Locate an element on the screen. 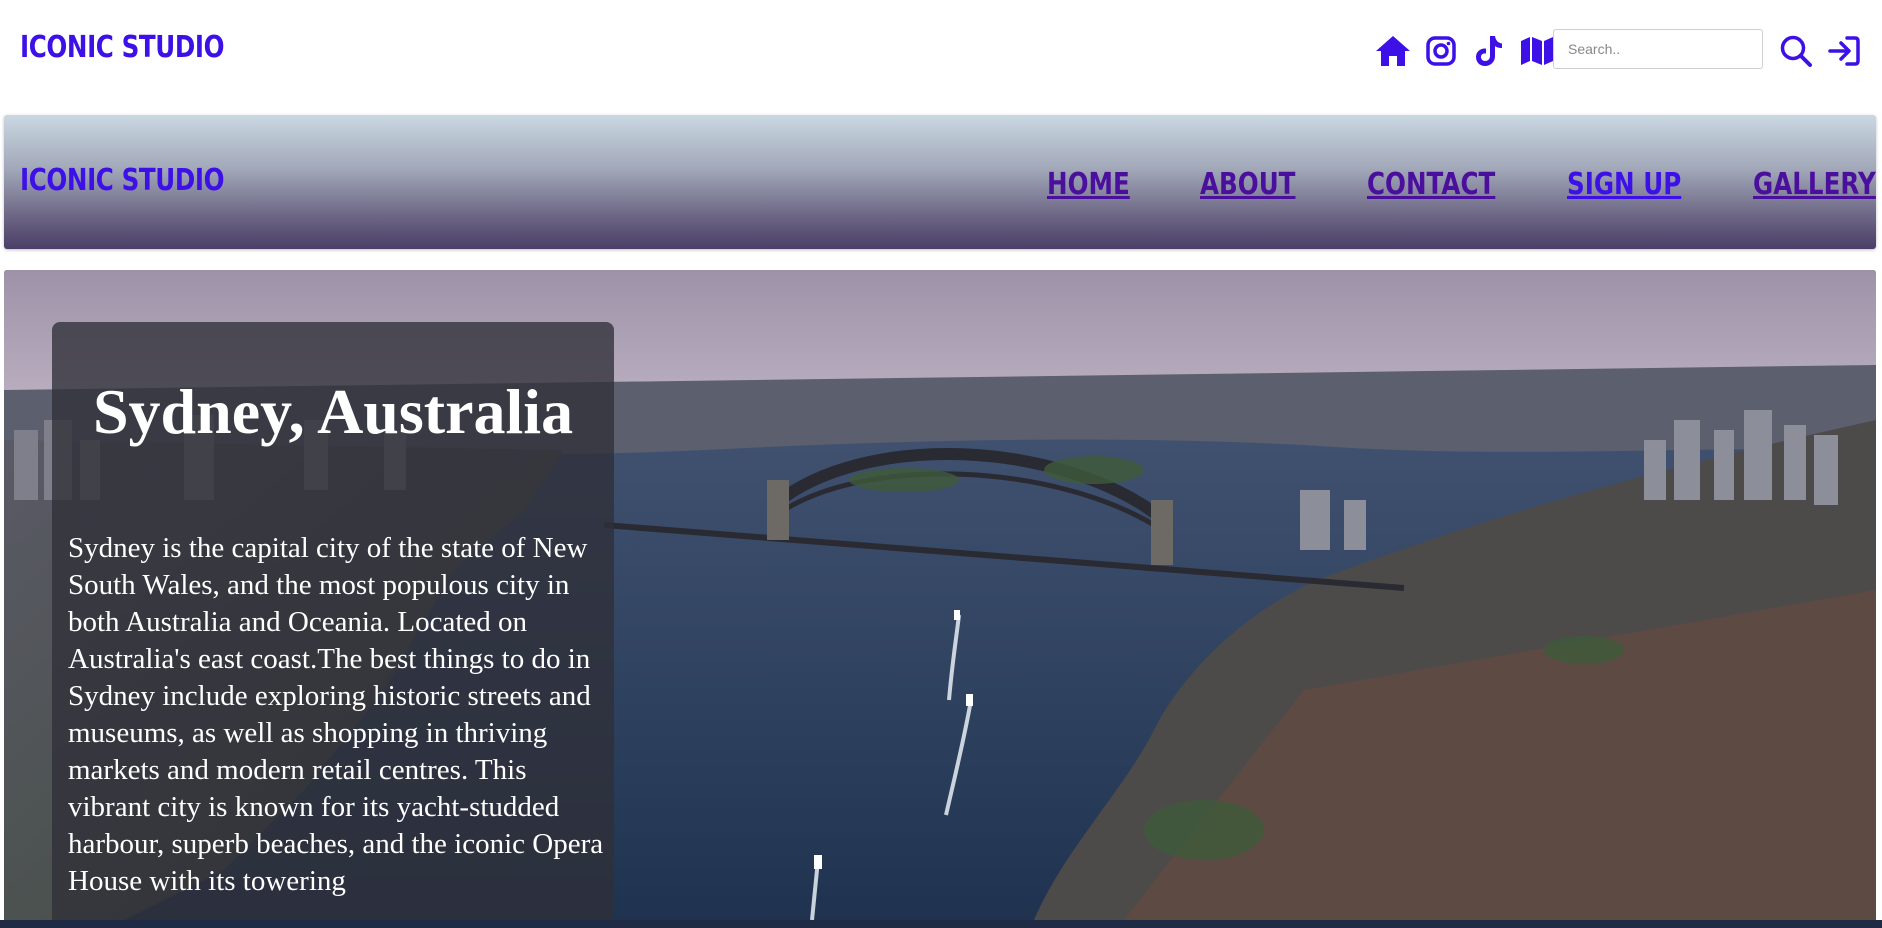 The width and height of the screenshot is (1882, 928). tiktok-icon is located at coordinates (1489, 51).